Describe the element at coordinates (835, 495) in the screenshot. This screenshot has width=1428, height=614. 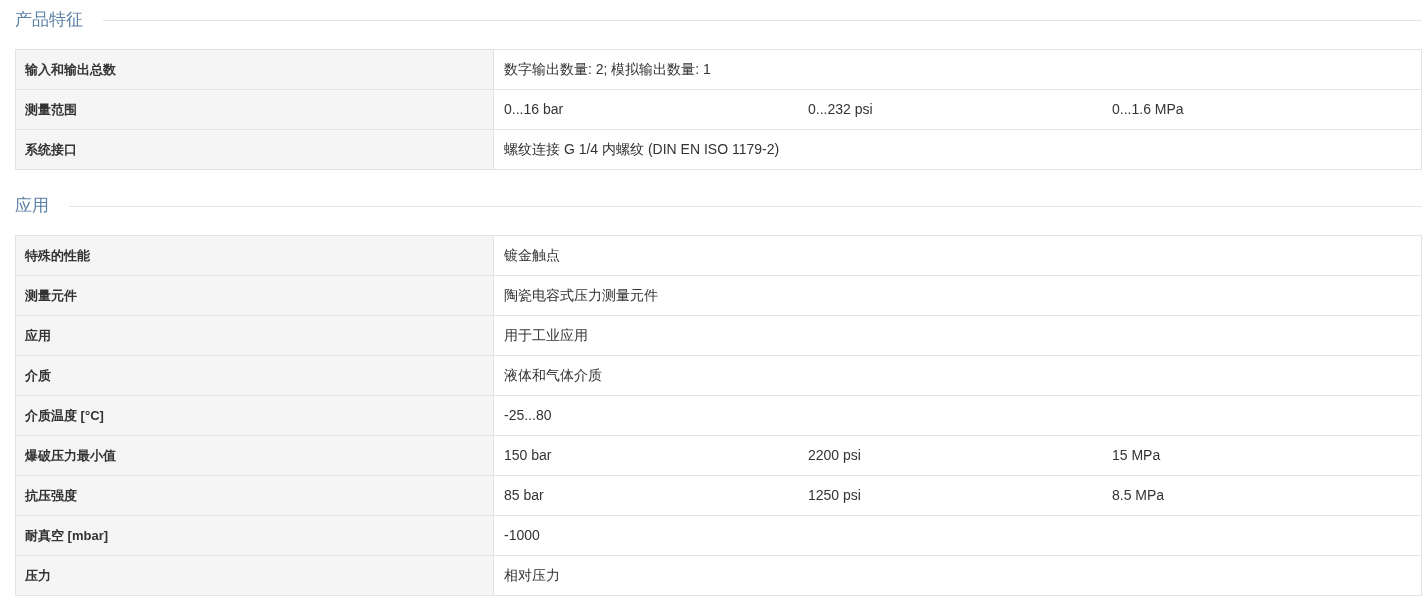
I see `spec-value: 1250 psi` at that location.